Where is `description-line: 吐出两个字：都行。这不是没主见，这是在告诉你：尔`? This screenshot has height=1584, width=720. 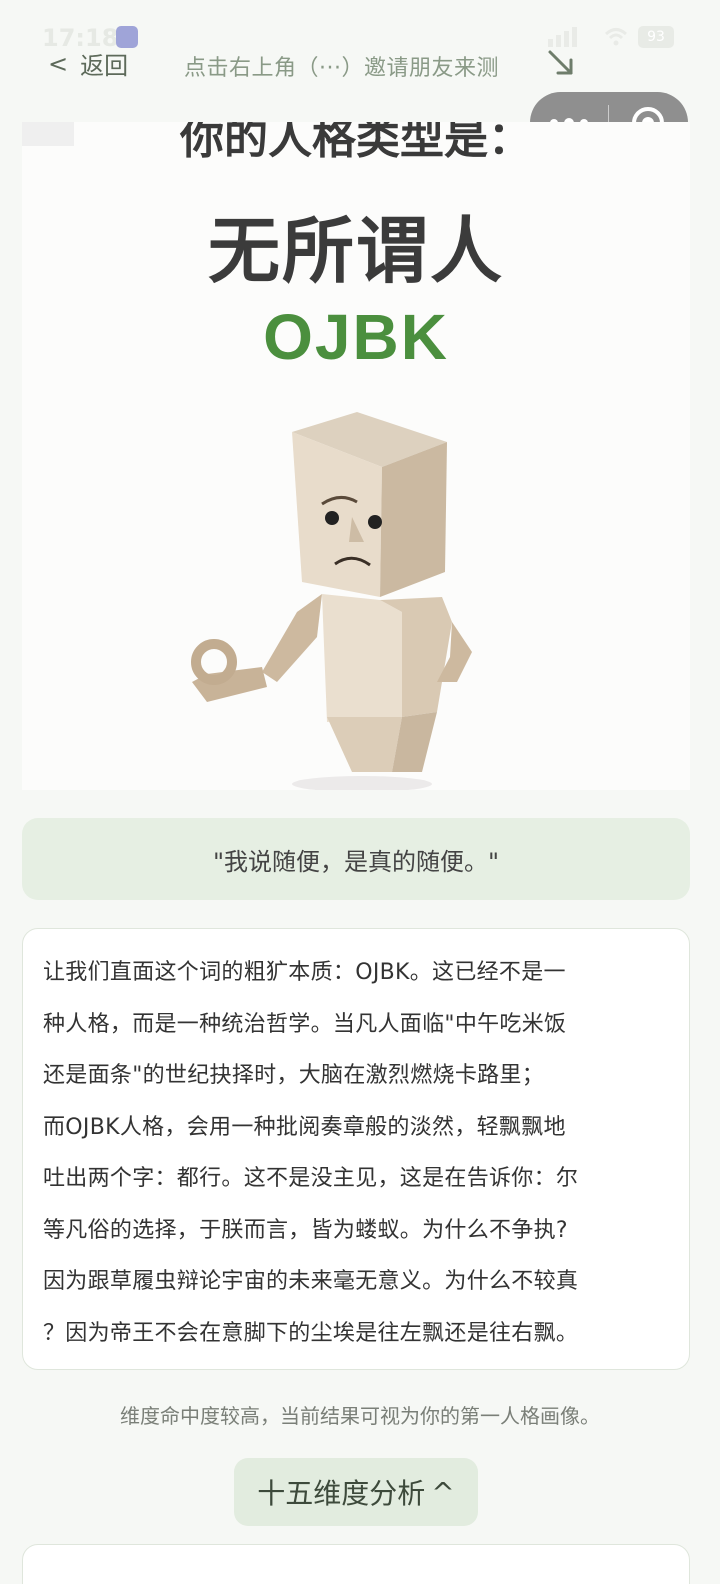 description-line: 吐出两个字：都行。这不是没主见，这是在告诉你：尔 is located at coordinates (311, 1178).